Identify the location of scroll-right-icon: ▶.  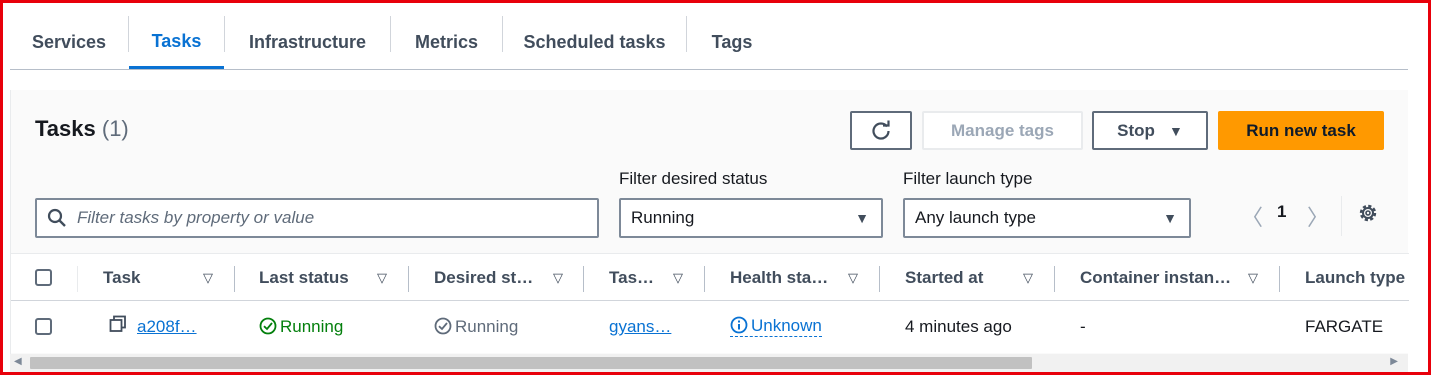
(1394, 361).